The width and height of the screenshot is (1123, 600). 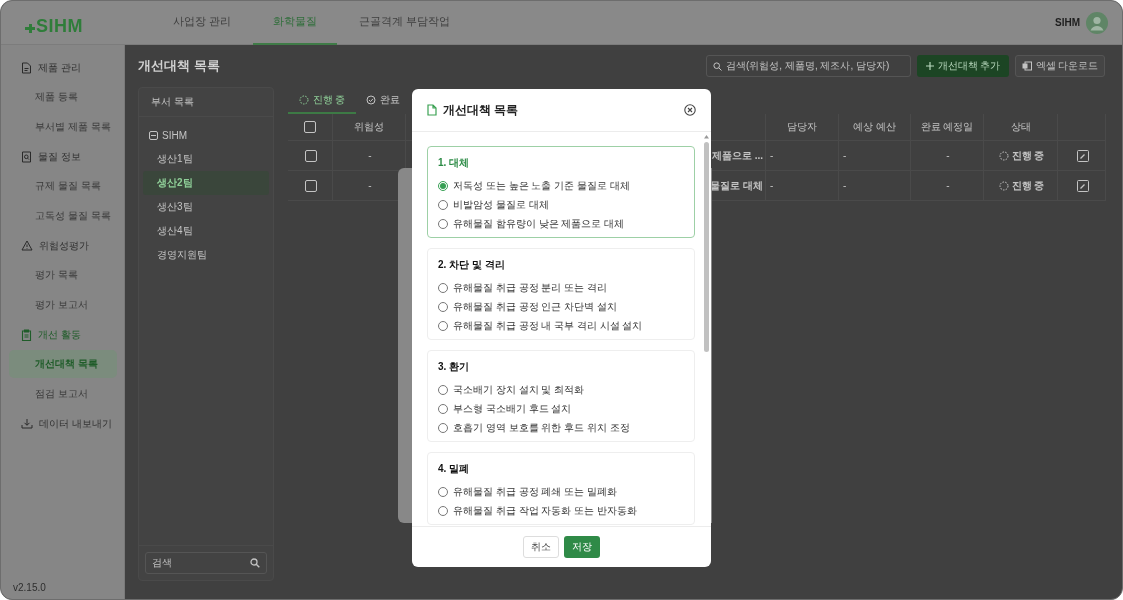 I want to click on option-label: 유해물질 함유량이 낮은 제품으로 대체, so click(x=539, y=223).